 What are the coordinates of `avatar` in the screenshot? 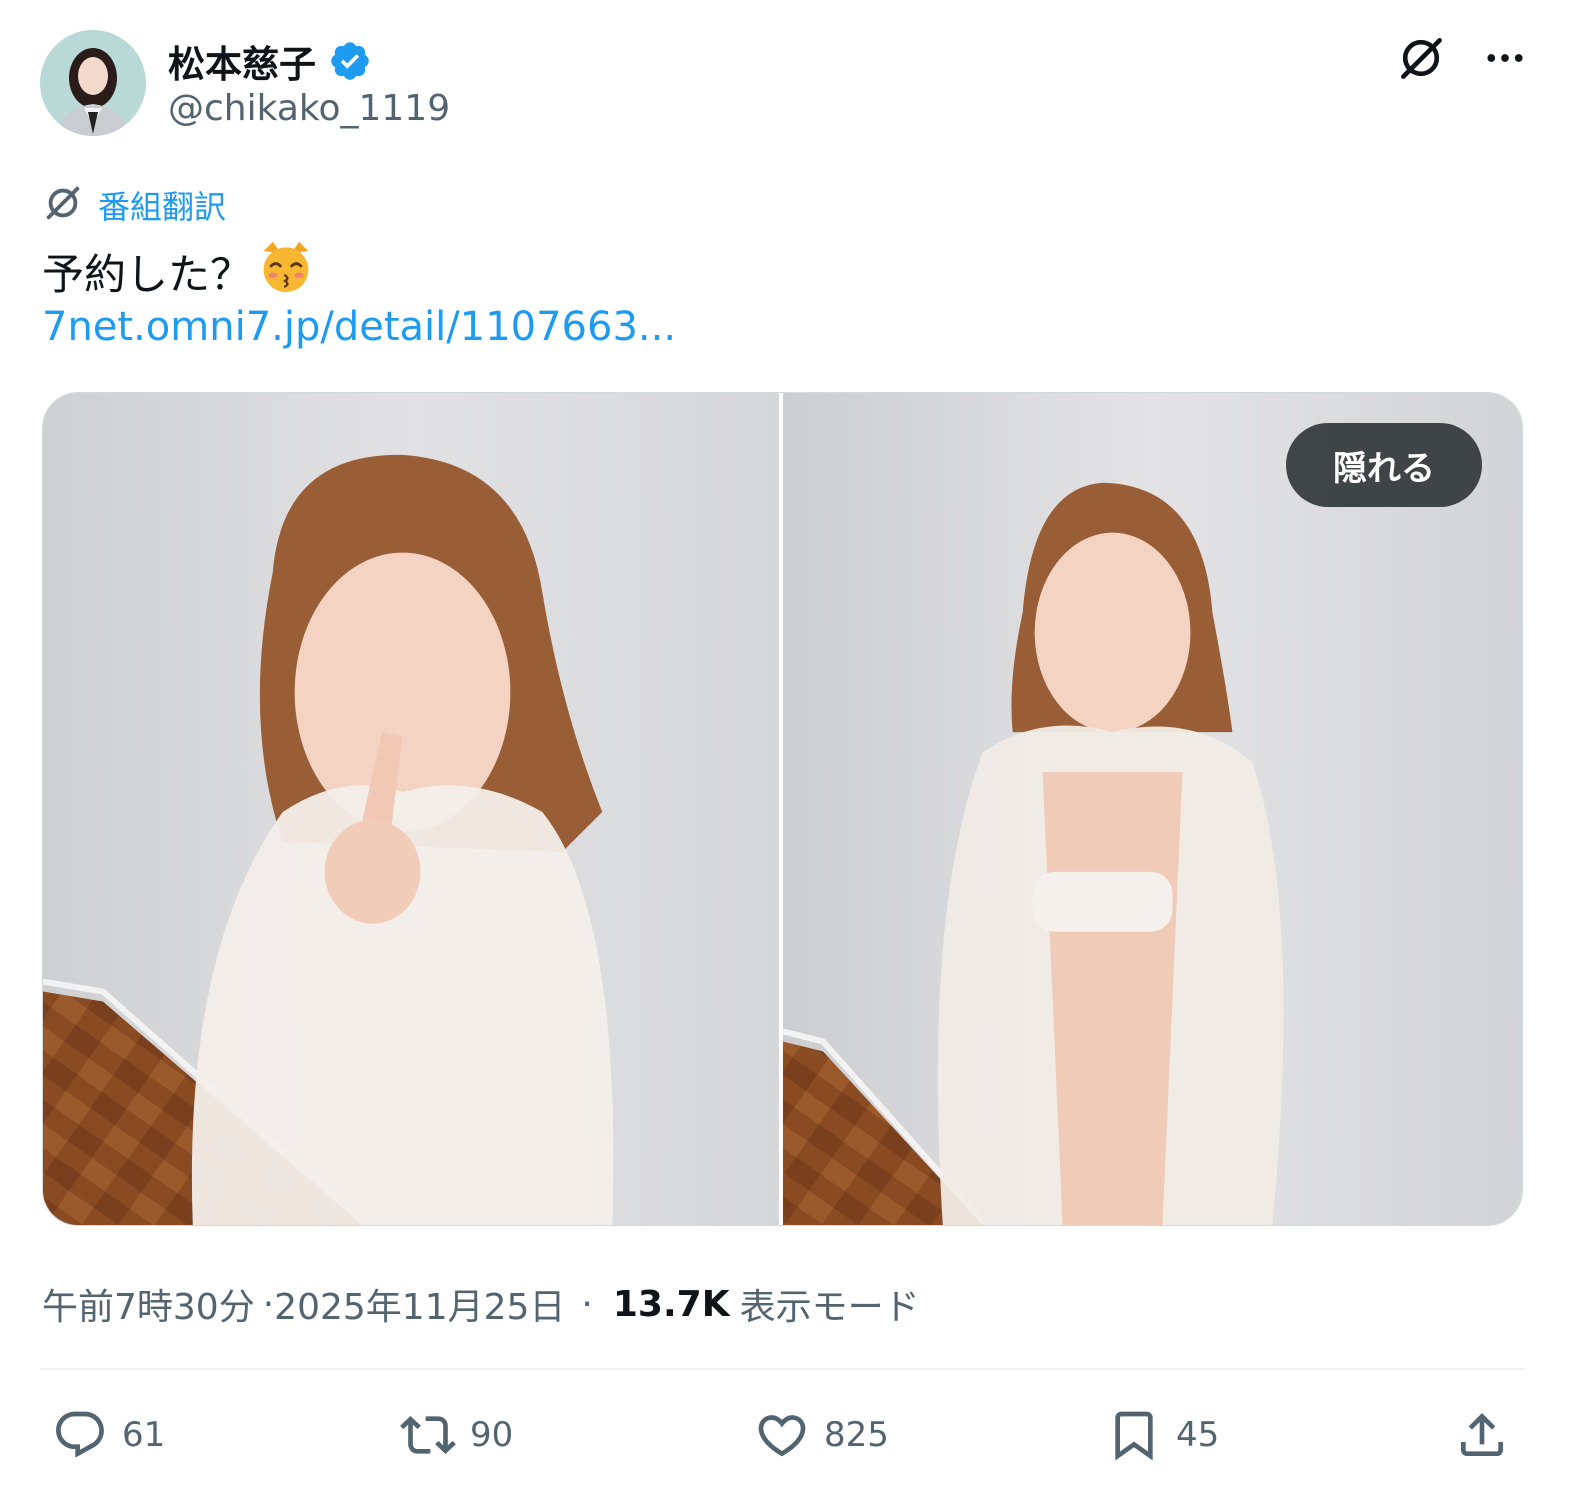 It's located at (93, 83).